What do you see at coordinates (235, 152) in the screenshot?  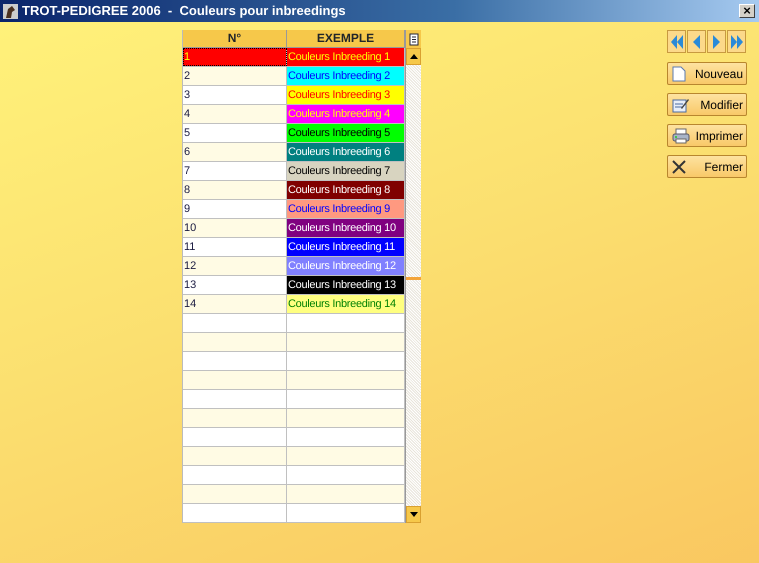 I see `number-cell: 6` at bounding box center [235, 152].